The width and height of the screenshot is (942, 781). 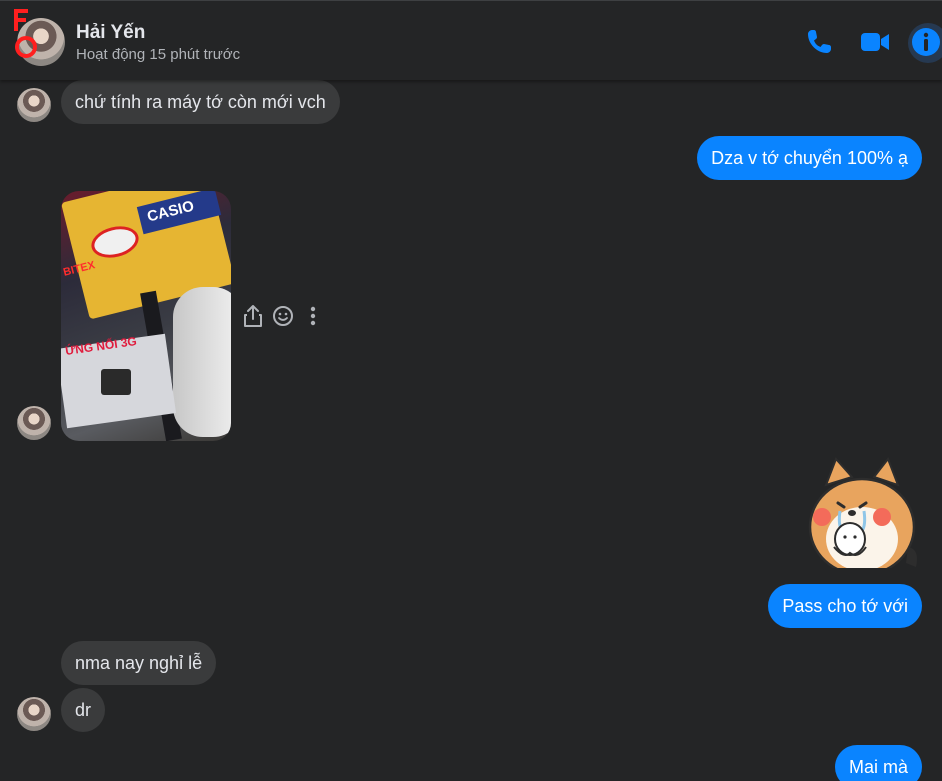 What do you see at coordinates (313, 316) in the screenshot?
I see `more-icon` at bounding box center [313, 316].